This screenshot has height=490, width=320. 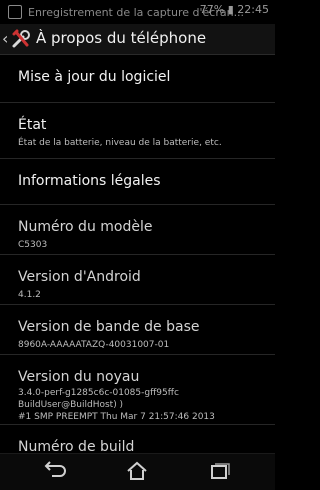 I want to click on home-icon, so click(x=137, y=471).